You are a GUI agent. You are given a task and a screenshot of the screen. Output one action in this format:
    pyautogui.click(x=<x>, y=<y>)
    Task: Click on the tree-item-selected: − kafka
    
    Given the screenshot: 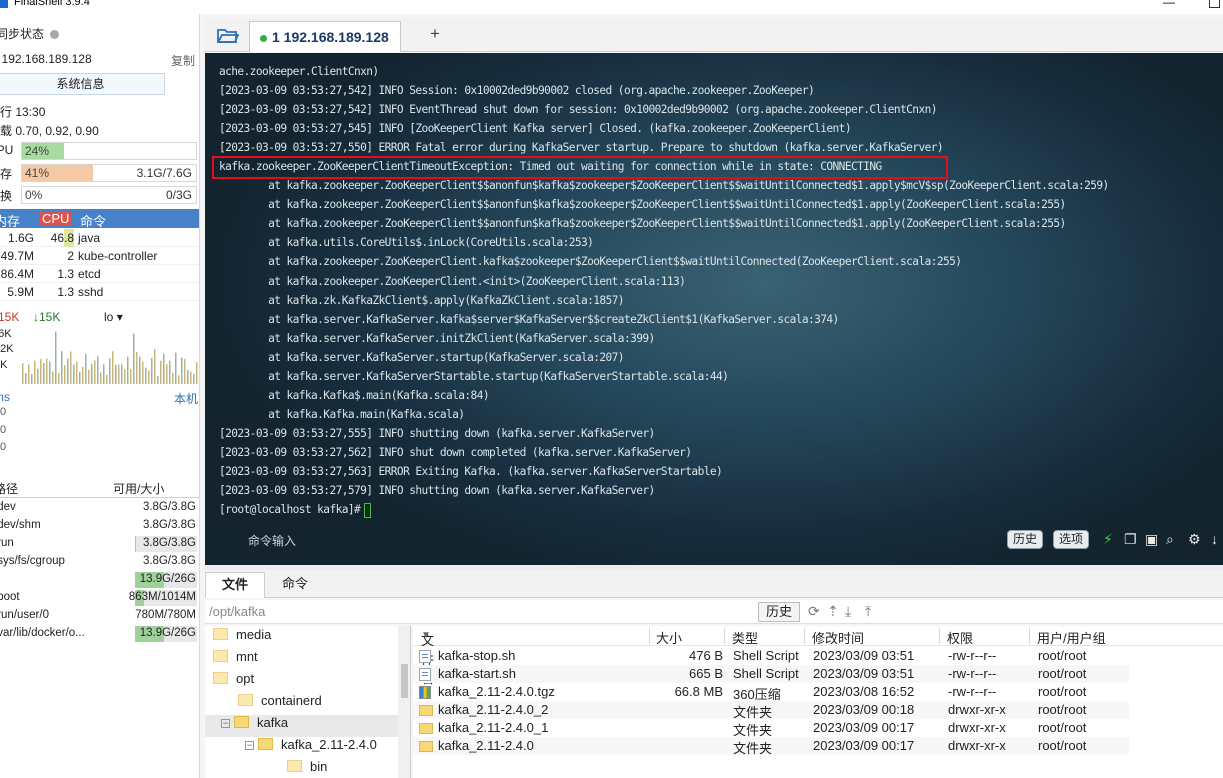 What is the action you would take?
    pyautogui.click(x=301, y=726)
    